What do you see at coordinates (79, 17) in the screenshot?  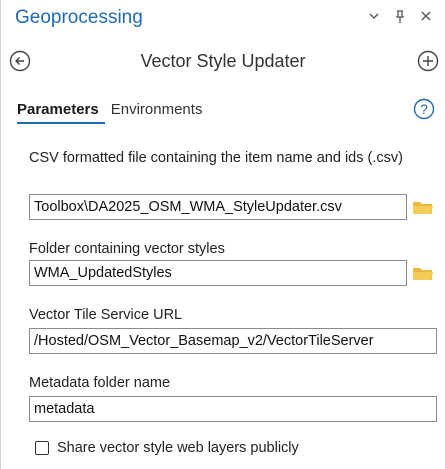 I see `pane-title: Geoprocessing` at bounding box center [79, 17].